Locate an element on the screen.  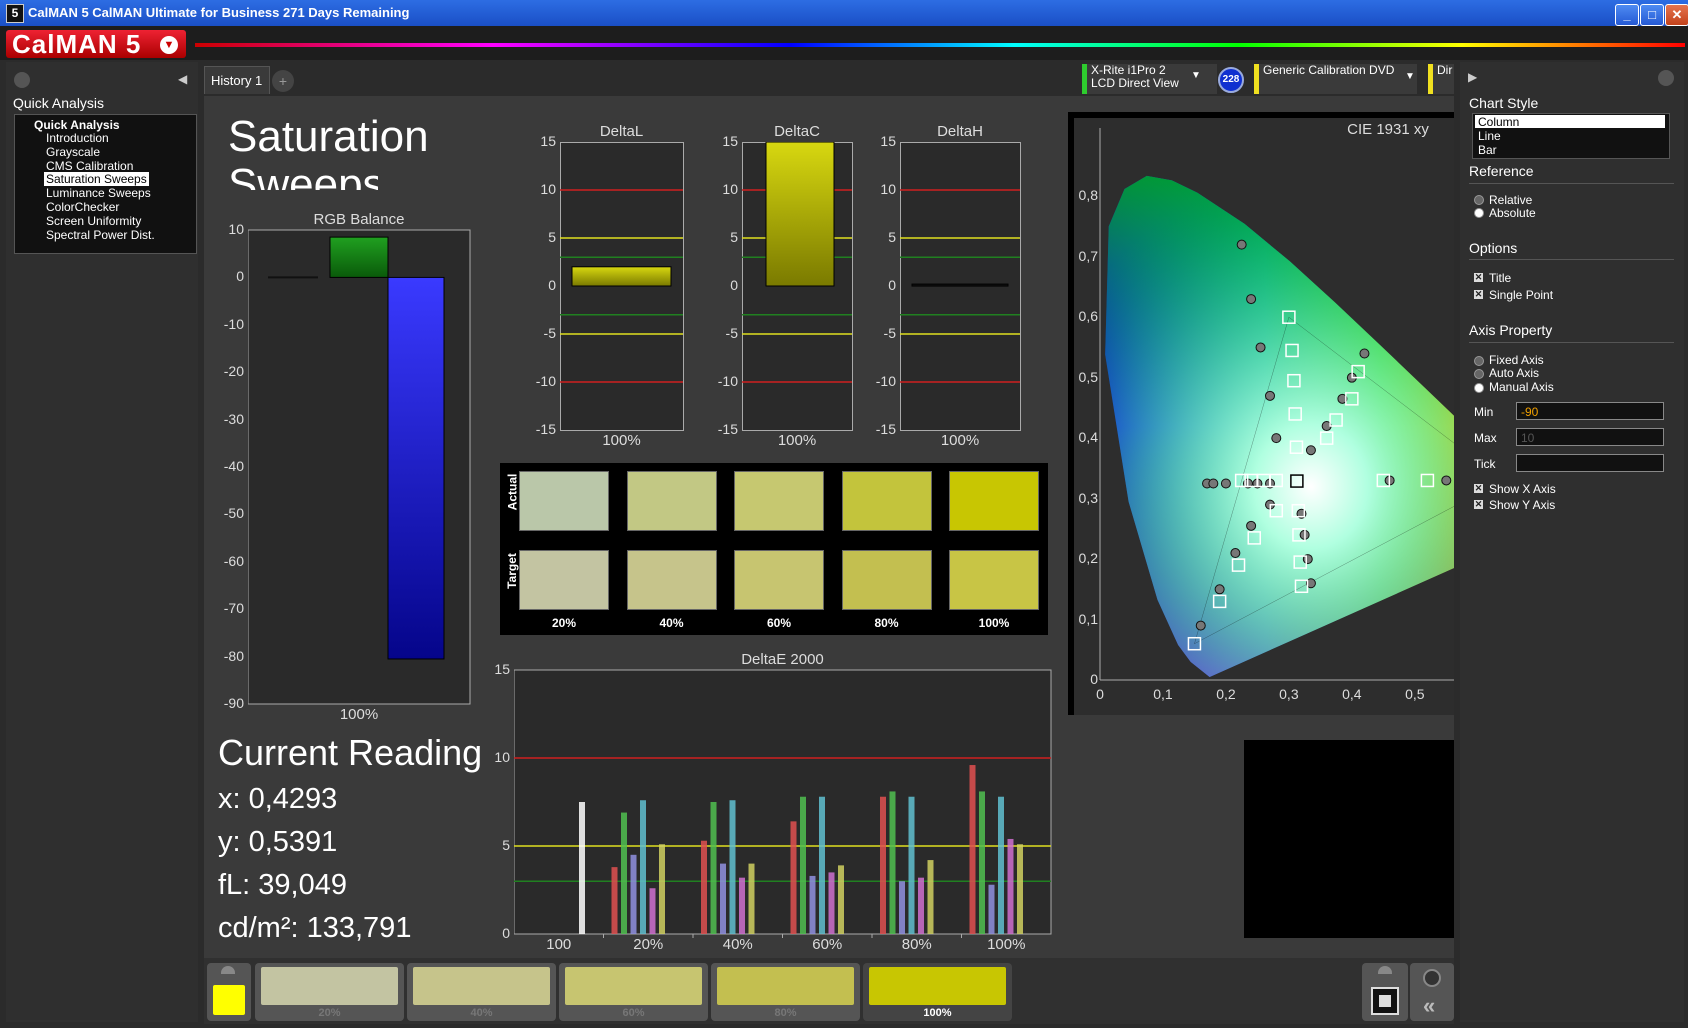
nav-item: Spectral Power Dist. is located at coordinates (100, 235).